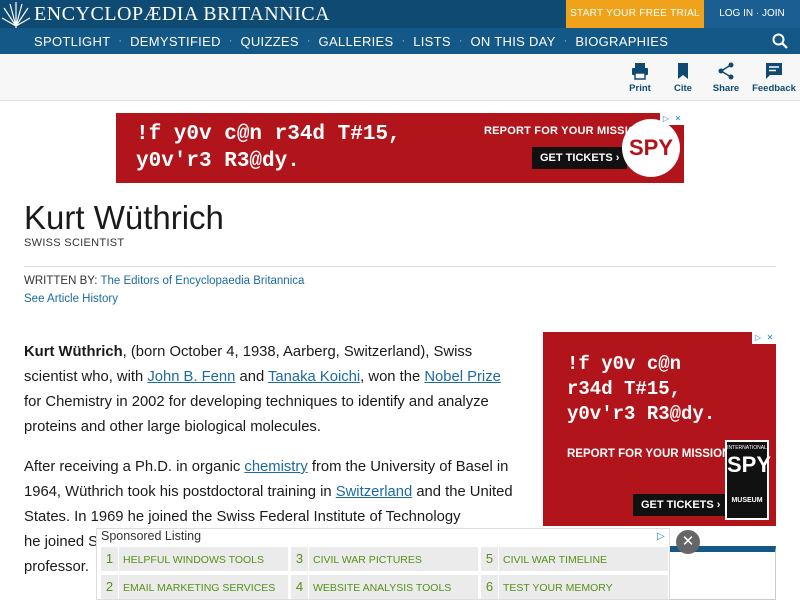  I want to click on ad-headline-line: r34d T#15,, so click(624, 389).